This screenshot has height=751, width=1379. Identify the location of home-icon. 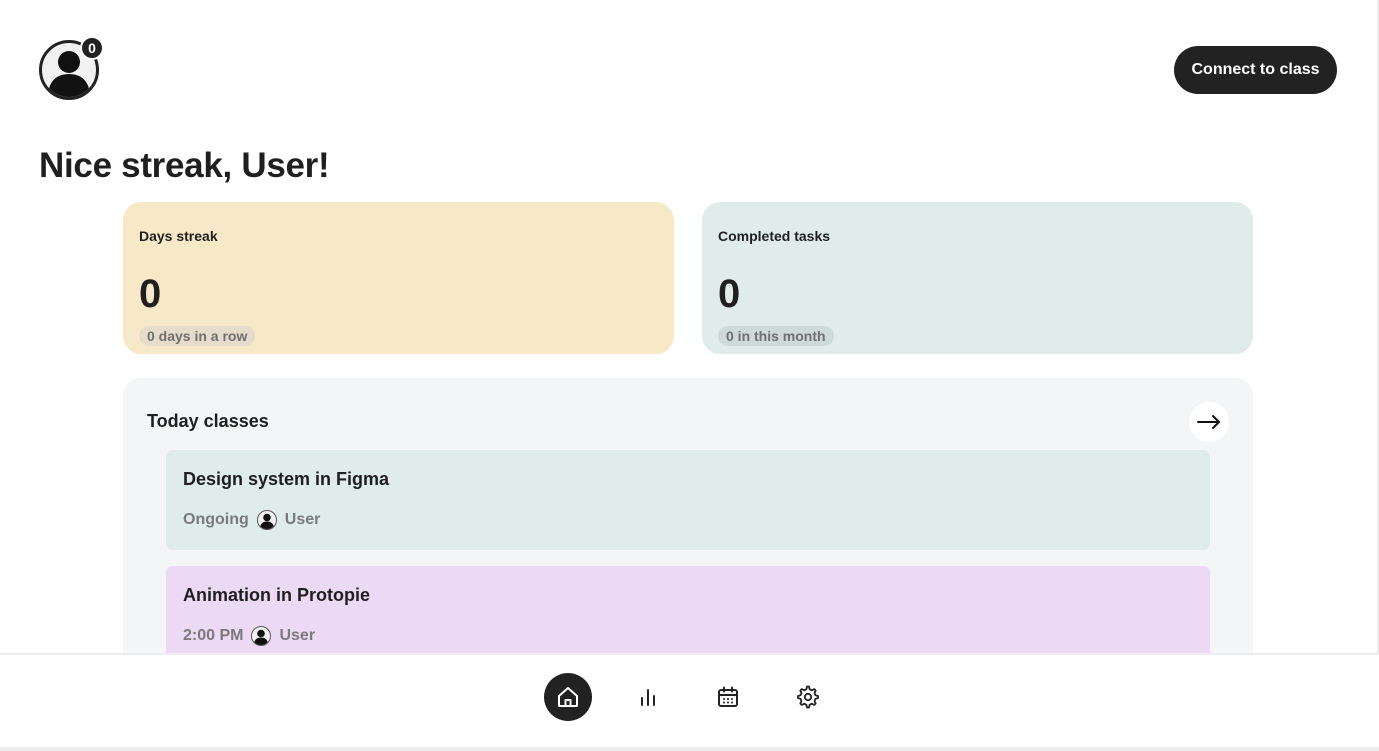
(568, 697).